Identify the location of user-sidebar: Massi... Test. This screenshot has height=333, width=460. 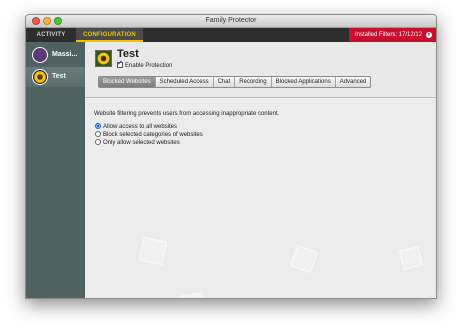
(55, 170).